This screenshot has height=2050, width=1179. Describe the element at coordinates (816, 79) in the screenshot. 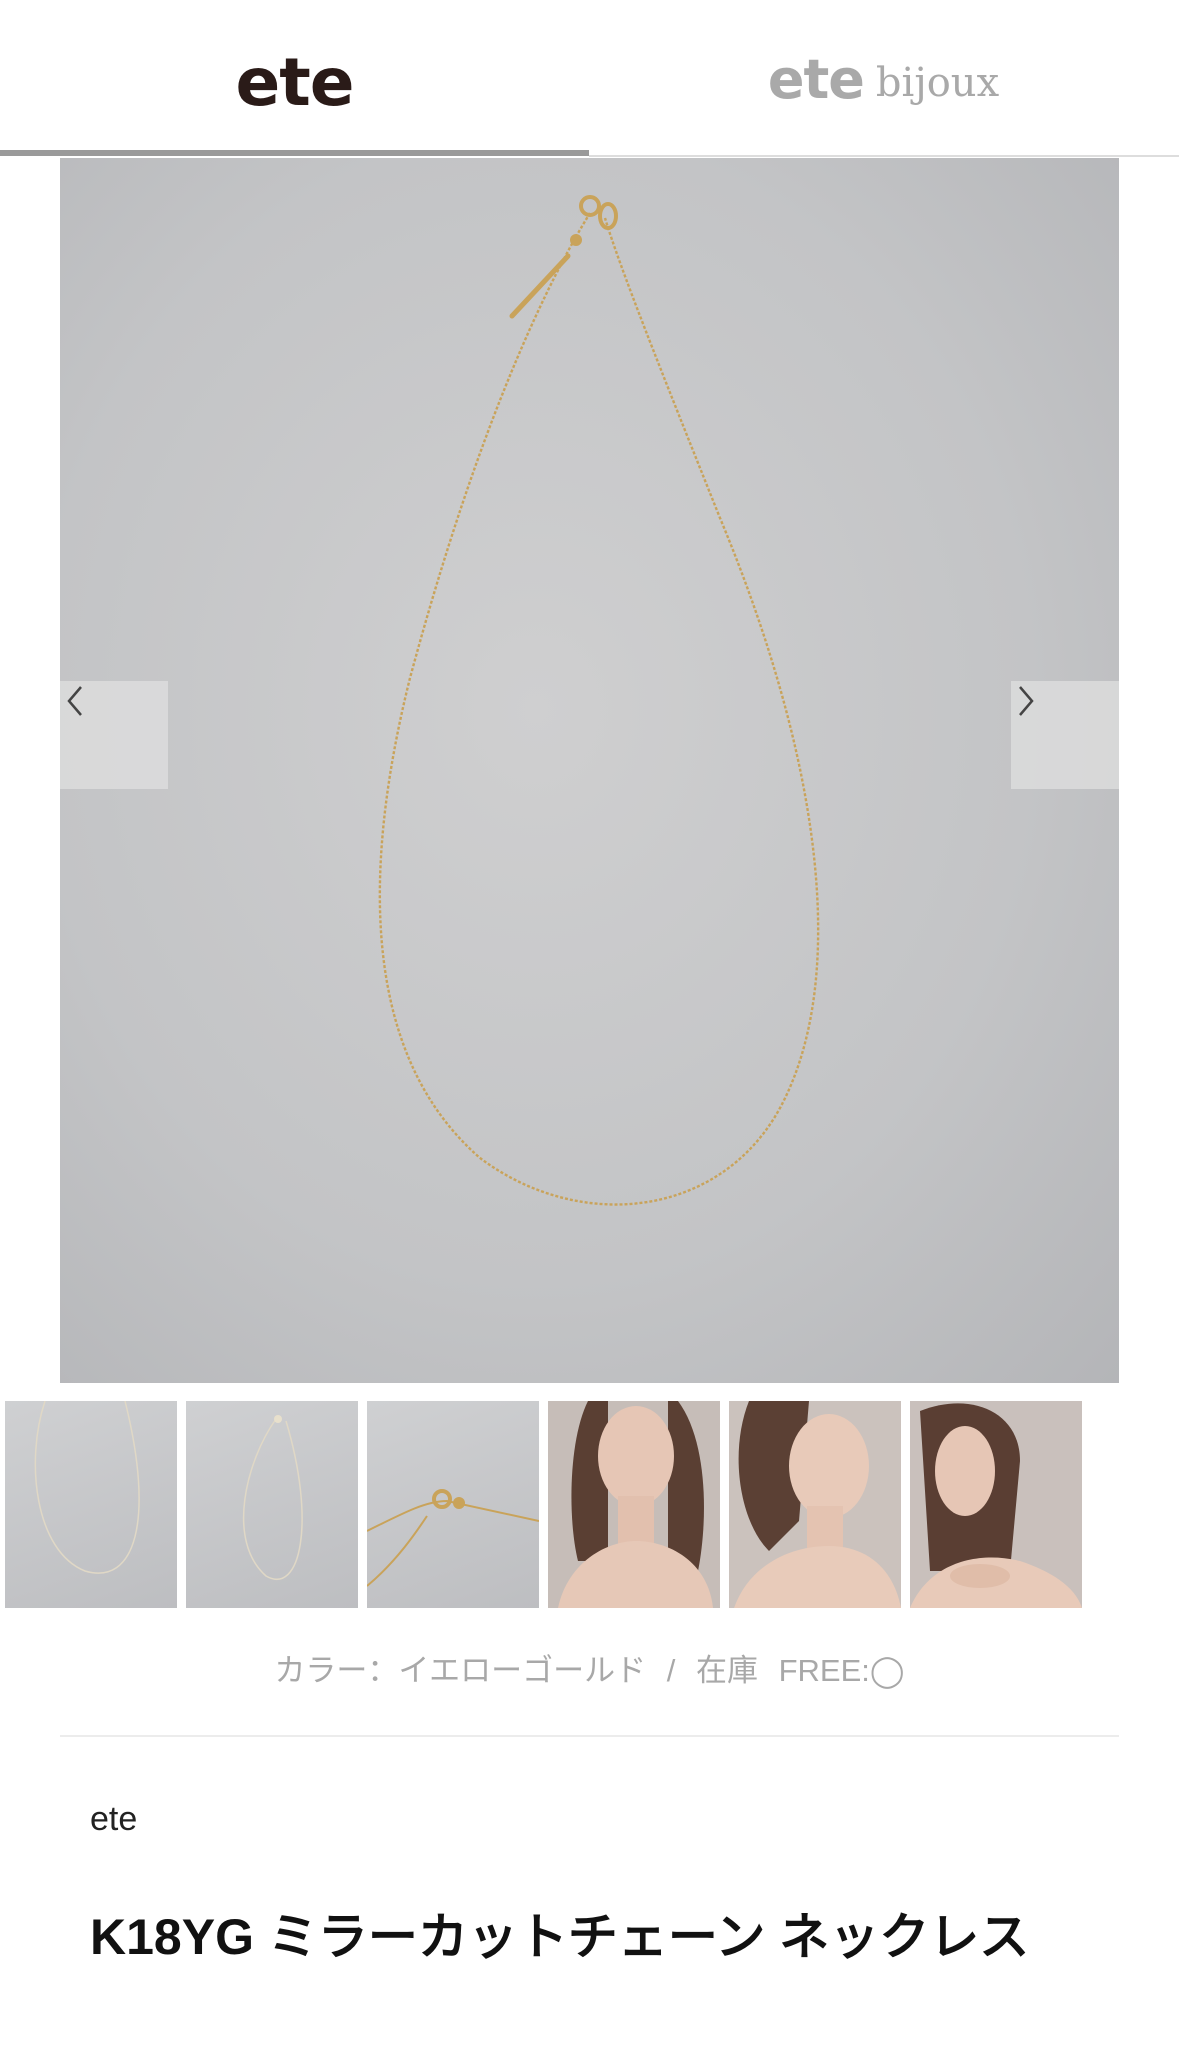

I see `ete-bijoux-logo-ete: ete` at that location.